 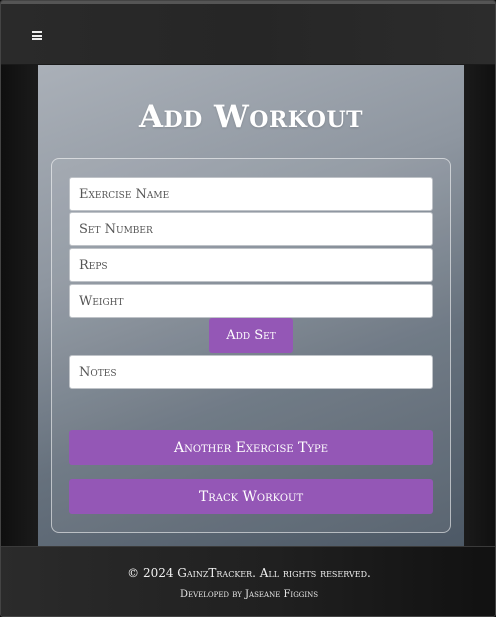 I want to click on hamburger-menu-icon, so click(x=38, y=35).